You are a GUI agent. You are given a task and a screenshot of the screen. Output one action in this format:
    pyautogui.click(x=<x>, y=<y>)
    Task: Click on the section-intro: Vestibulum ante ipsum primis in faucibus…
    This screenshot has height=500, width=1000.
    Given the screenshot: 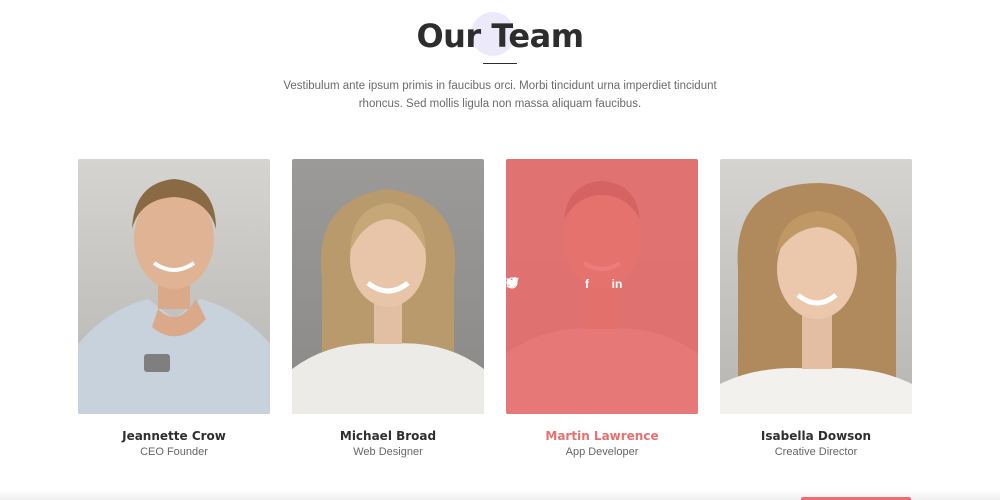 What is the action you would take?
    pyautogui.click(x=500, y=95)
    